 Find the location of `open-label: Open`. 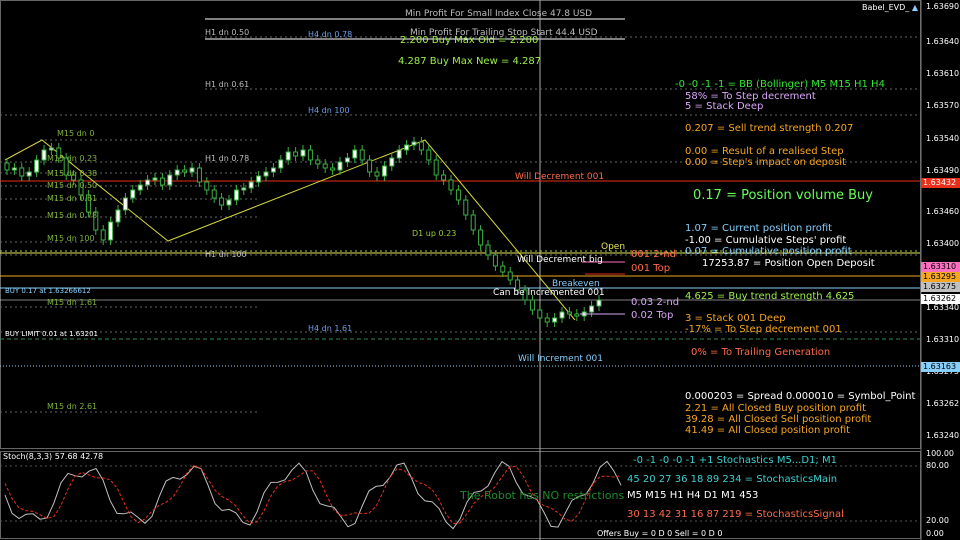

open-label: Open is located at coordinates (613, 247).